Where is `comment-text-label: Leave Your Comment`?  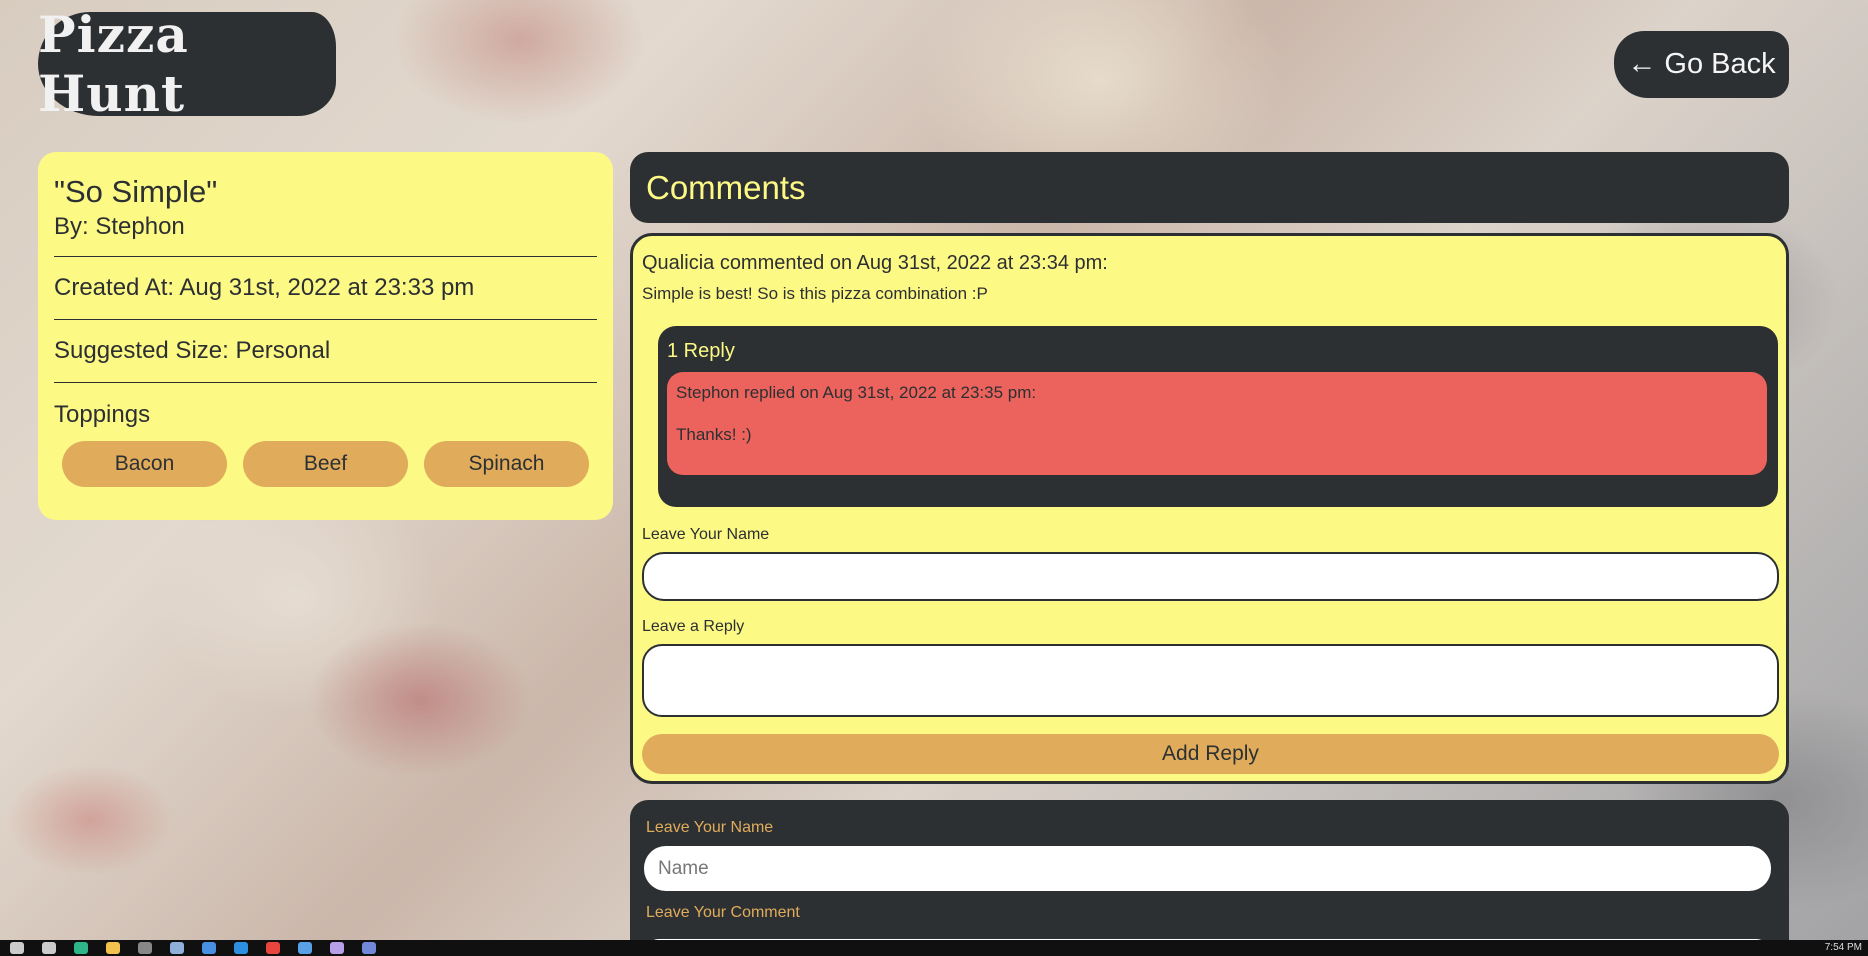
comment-text-label: Leave Your Comment is located at coordinates (723, 912).